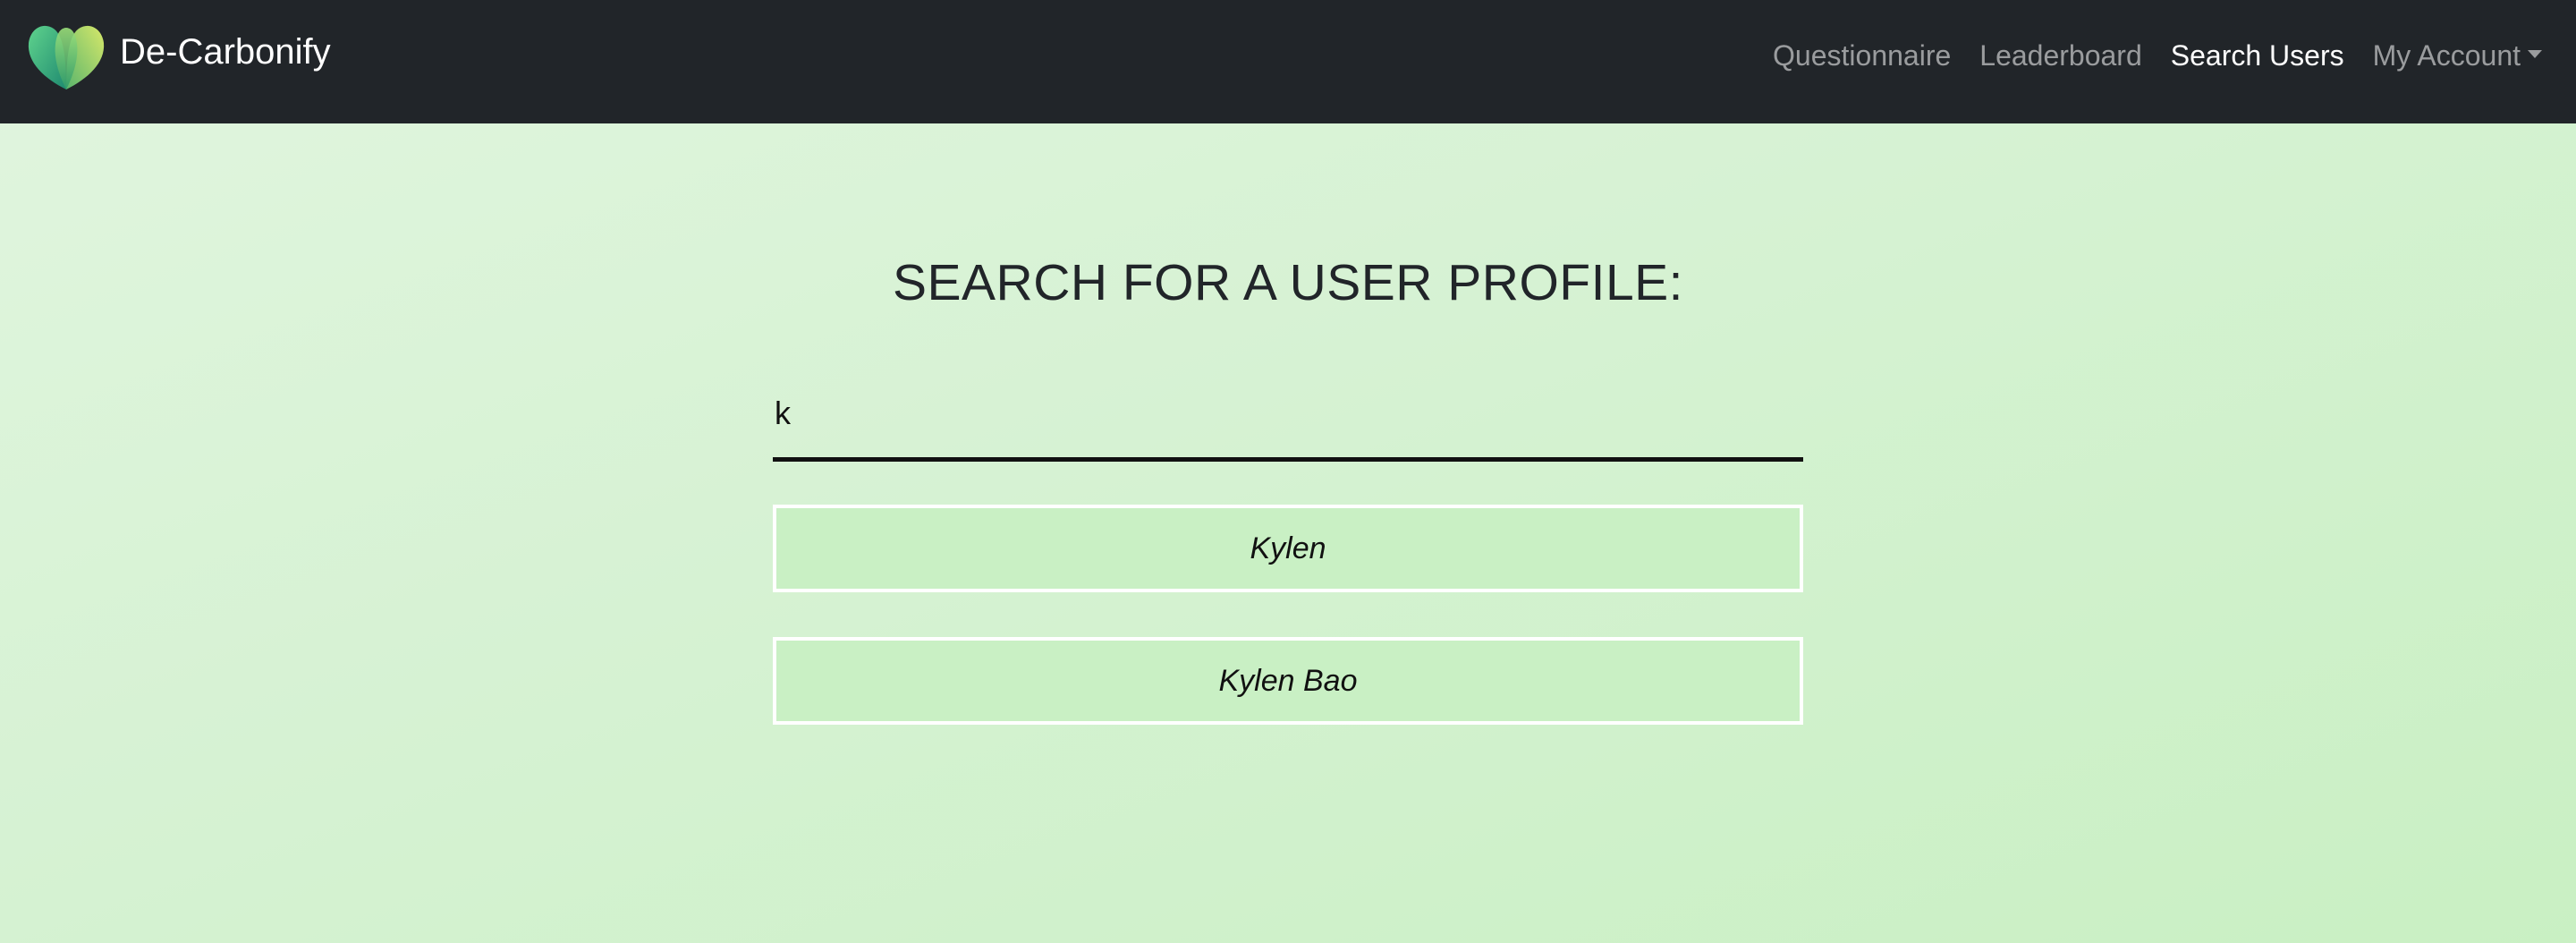 The image size is (2576, 943). Describe the element at coordinates (1288, 548) in the screenshot. I see `search-result-item: Kylen` at that location.